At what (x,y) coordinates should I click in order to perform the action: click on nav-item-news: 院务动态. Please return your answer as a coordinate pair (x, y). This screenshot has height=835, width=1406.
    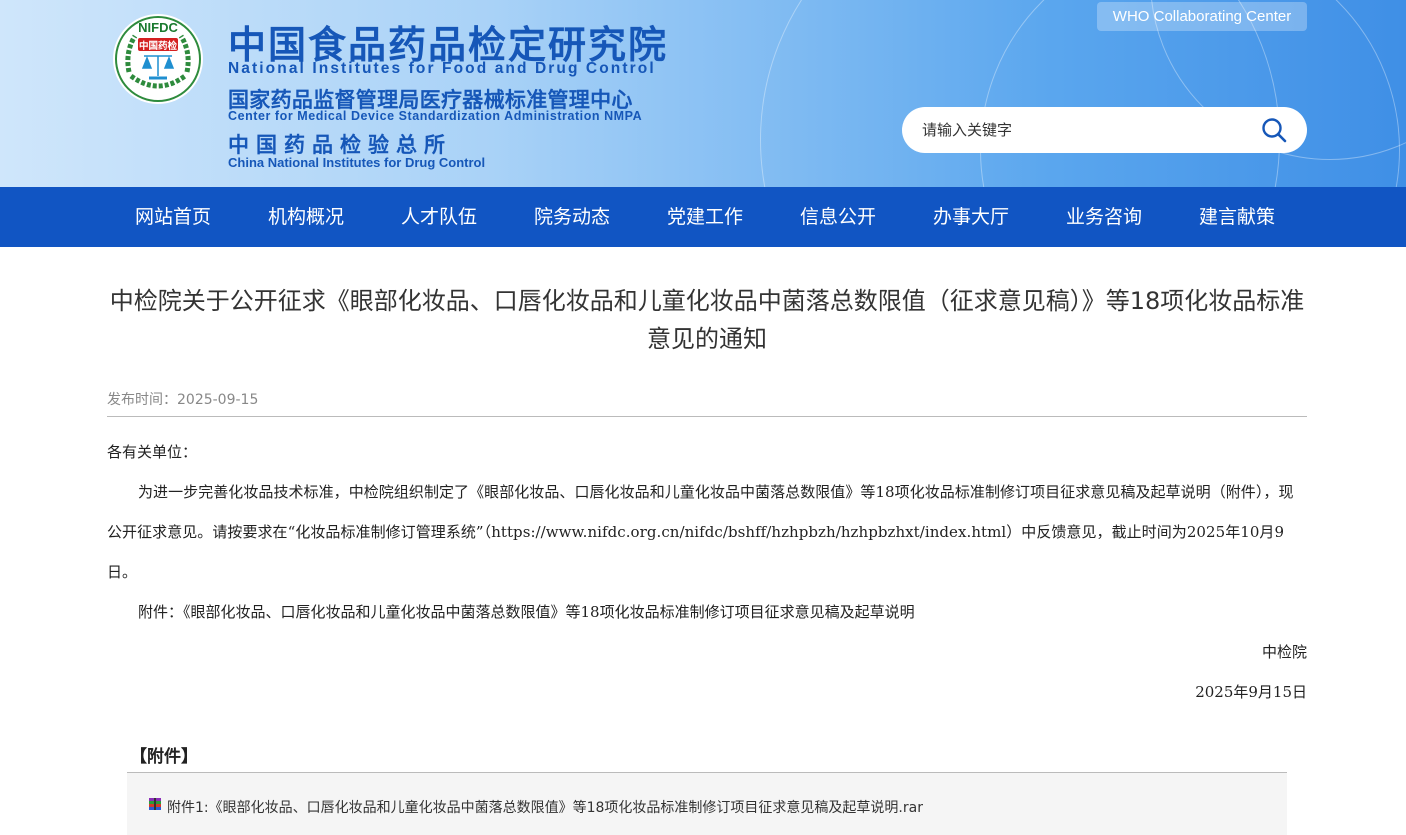
    Looking at the image, I should click on (572, 217).